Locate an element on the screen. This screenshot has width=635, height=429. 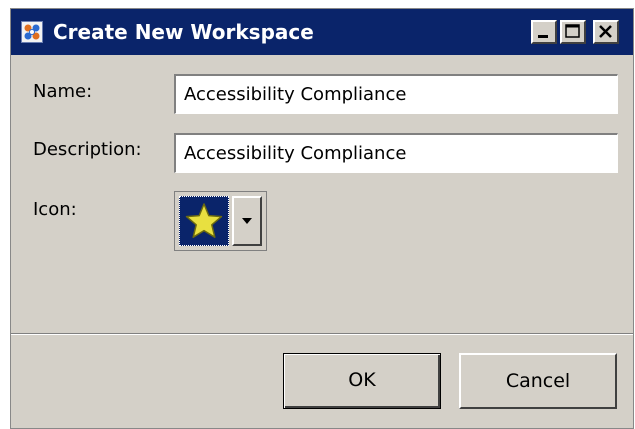
chevron-down-icon is located at coordinates (247, 221).